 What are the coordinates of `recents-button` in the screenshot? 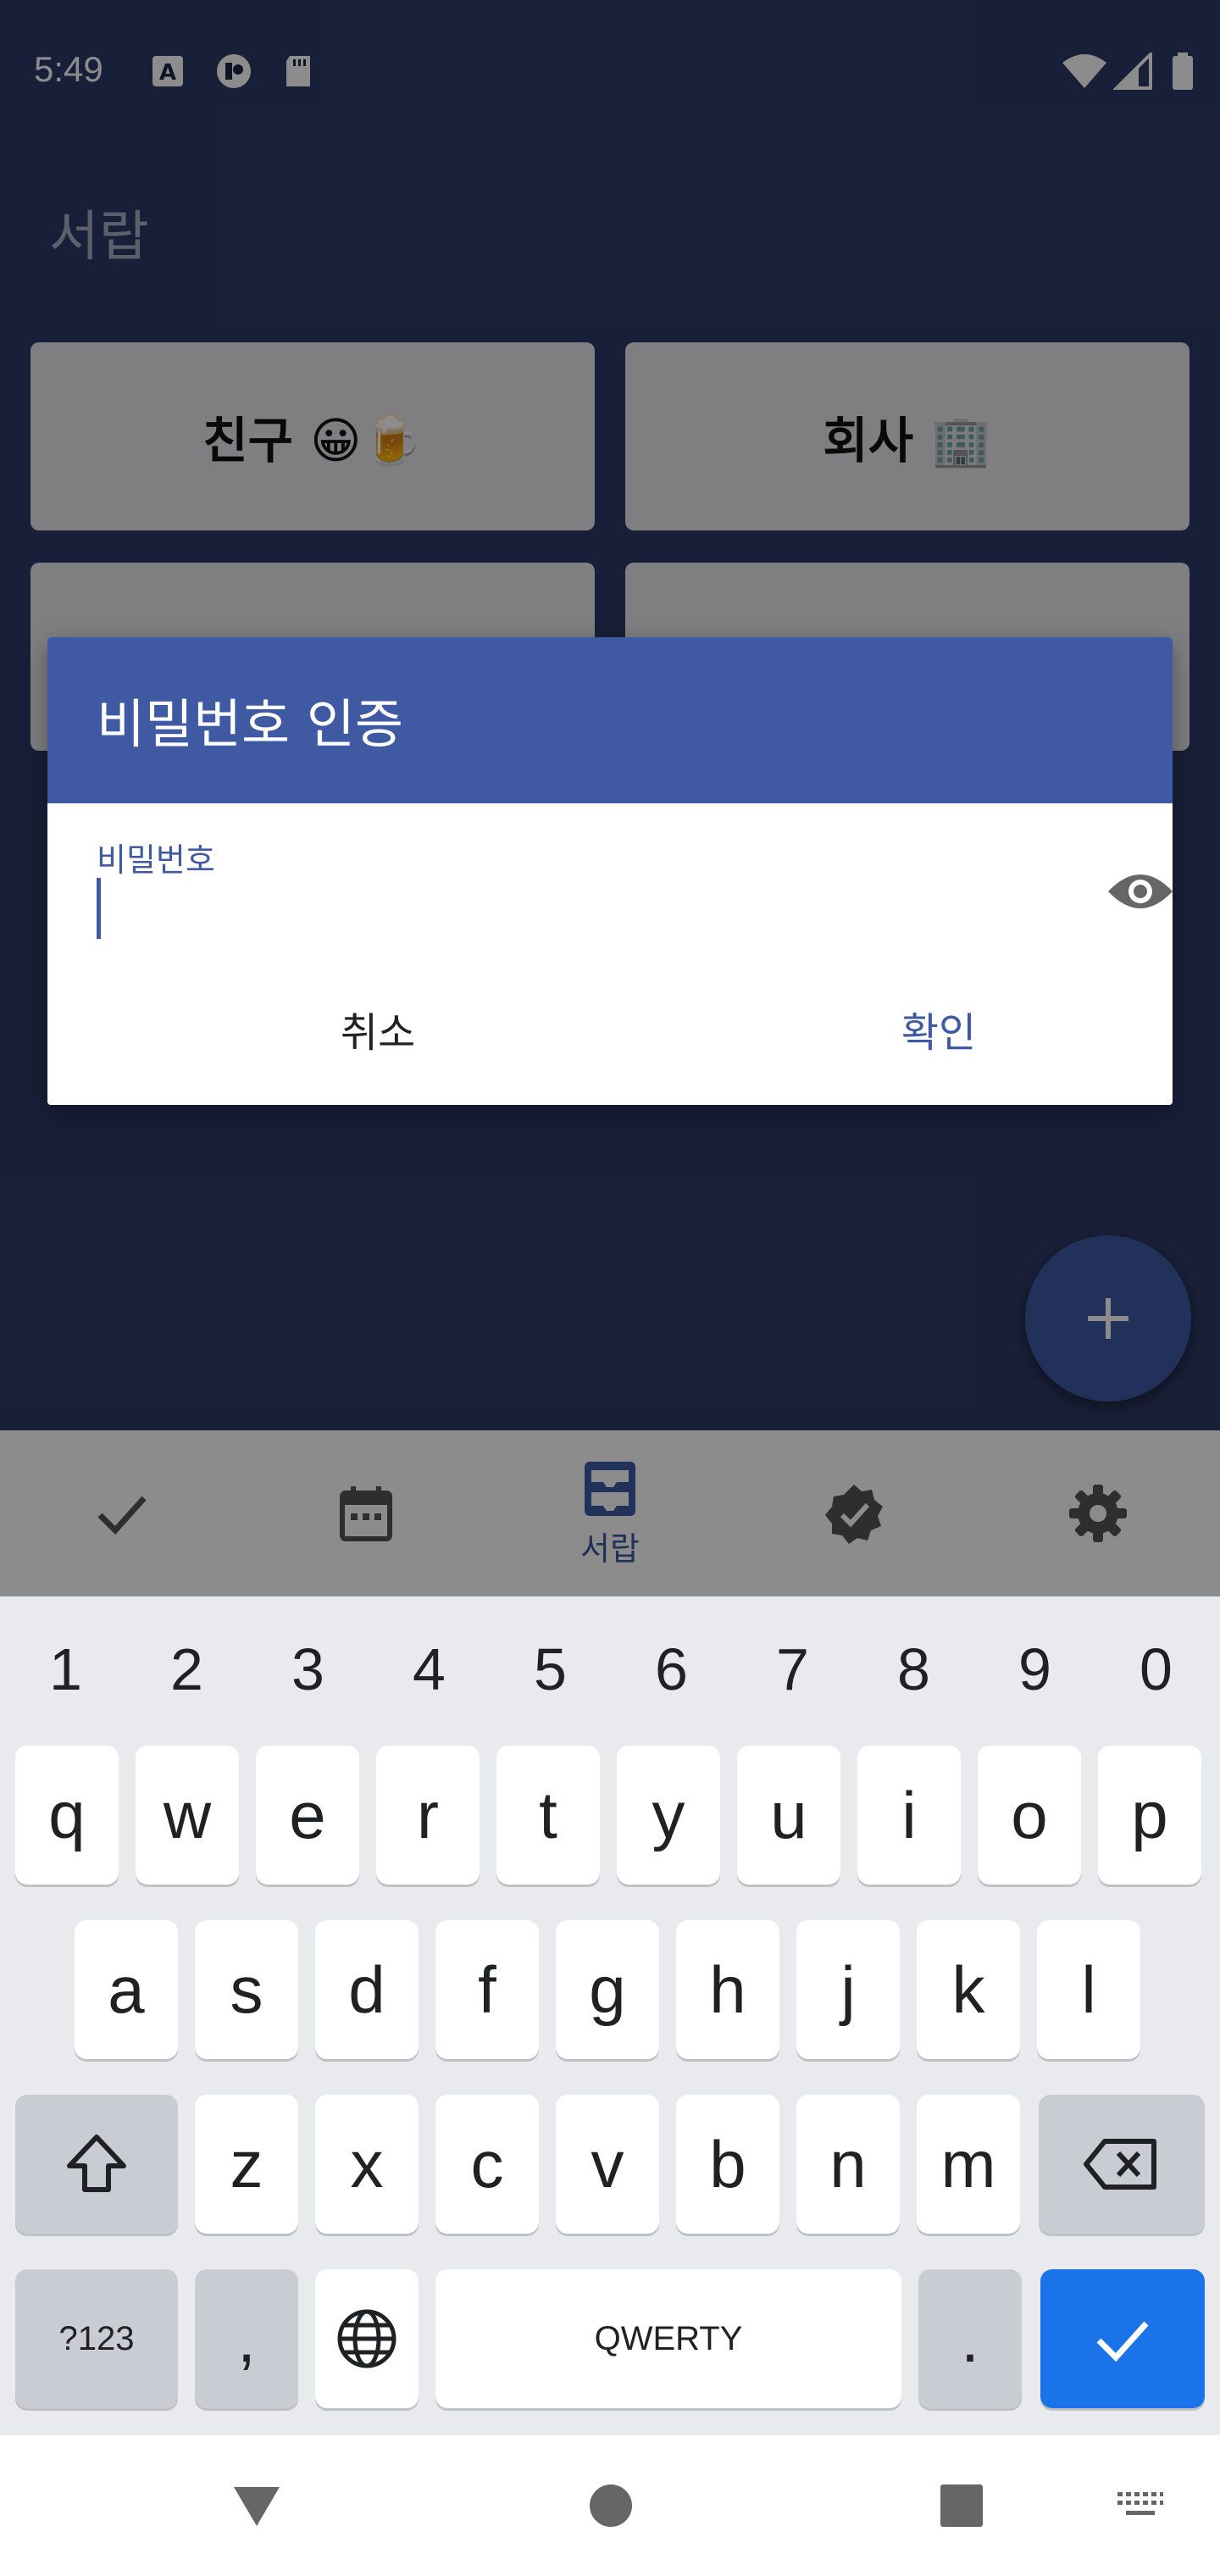 It's located at (961, 2506).